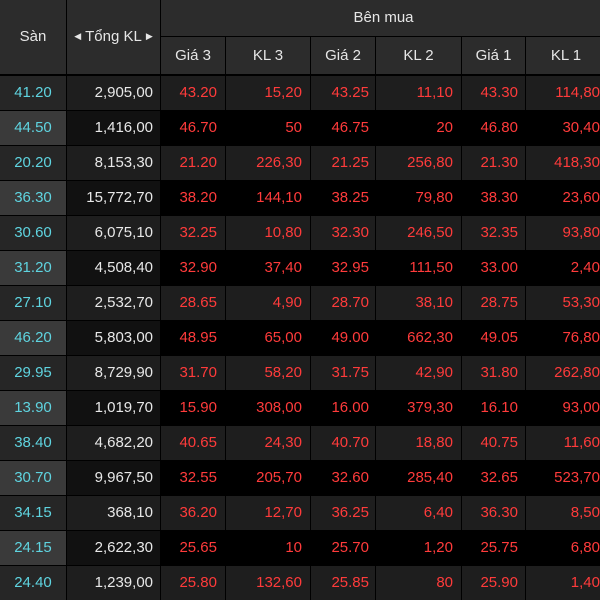  Describe the element at coordinates (33, 198) in the screenshot. I see `floor-price-cell: 36.30` at that location.